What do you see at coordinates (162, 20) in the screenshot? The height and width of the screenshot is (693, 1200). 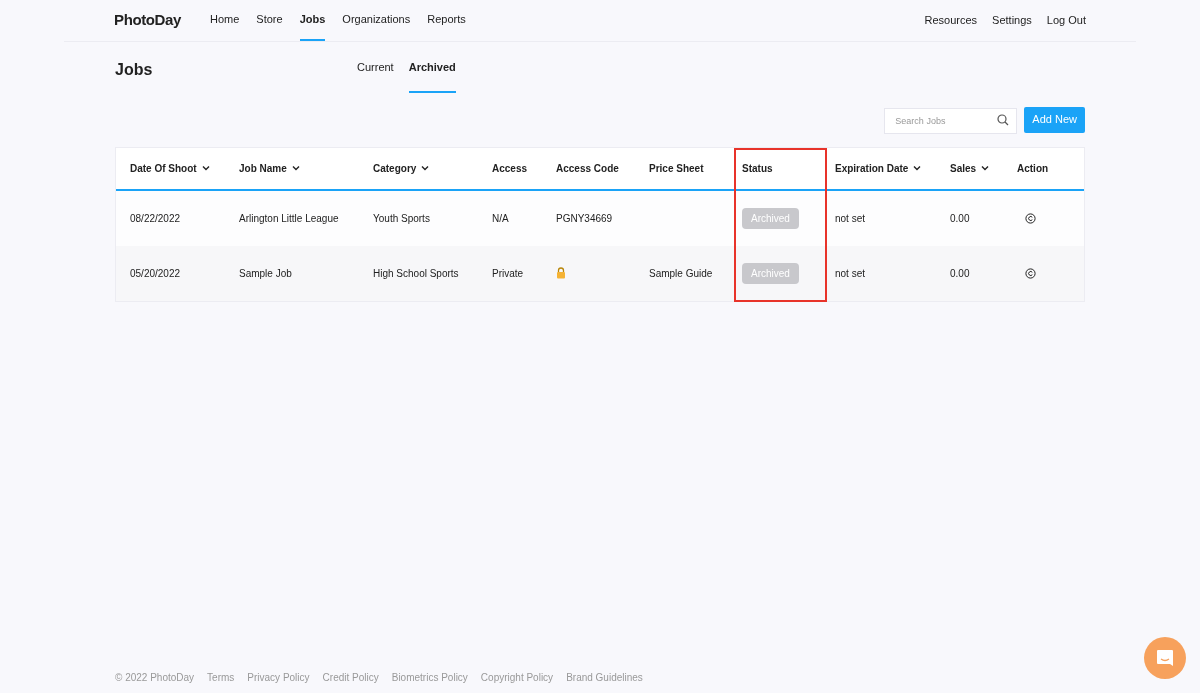 I see `brand-logo: PhotoDay` at bounding box center [162, 20].